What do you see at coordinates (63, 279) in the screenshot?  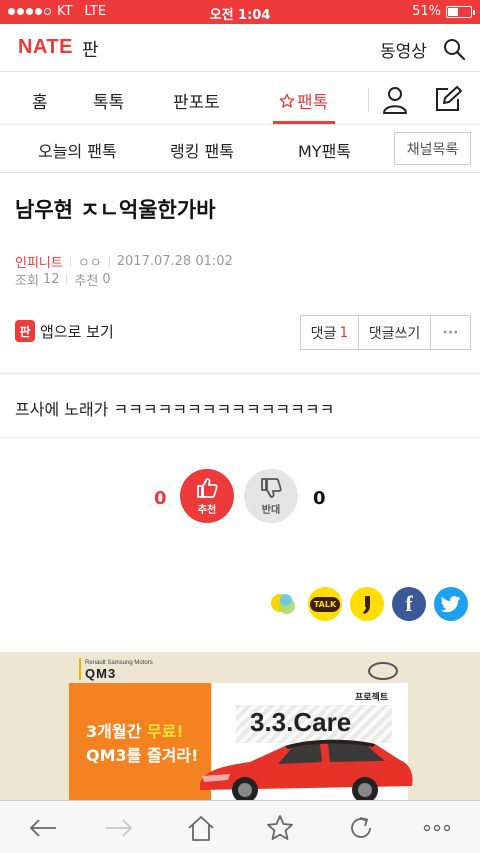 I see `post-stats: 조회 12 추천 0` at bounding box center [63, 279].